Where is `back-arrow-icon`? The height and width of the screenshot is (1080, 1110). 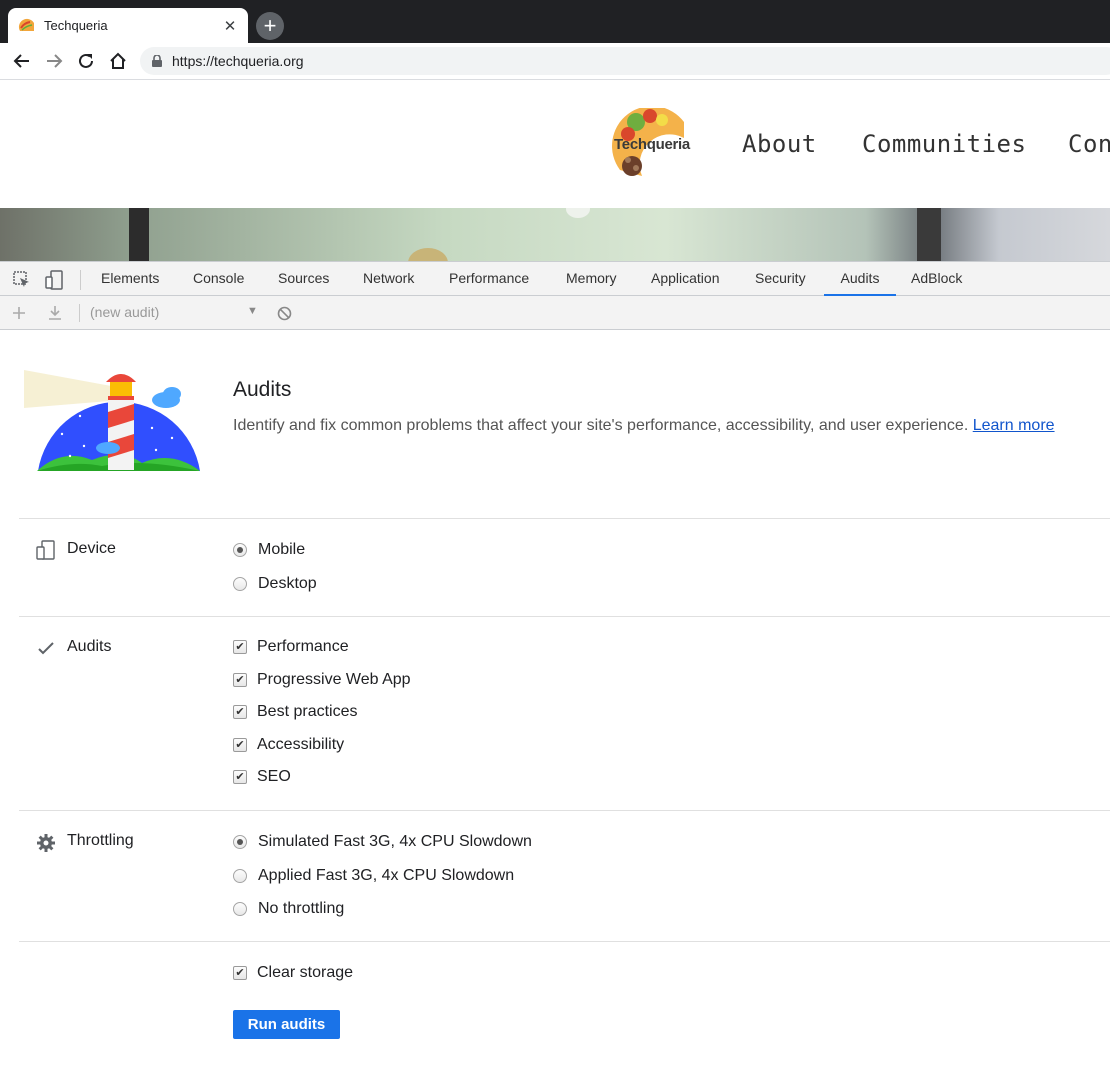
back-arrow-icon is located at coordinates (21, 61).